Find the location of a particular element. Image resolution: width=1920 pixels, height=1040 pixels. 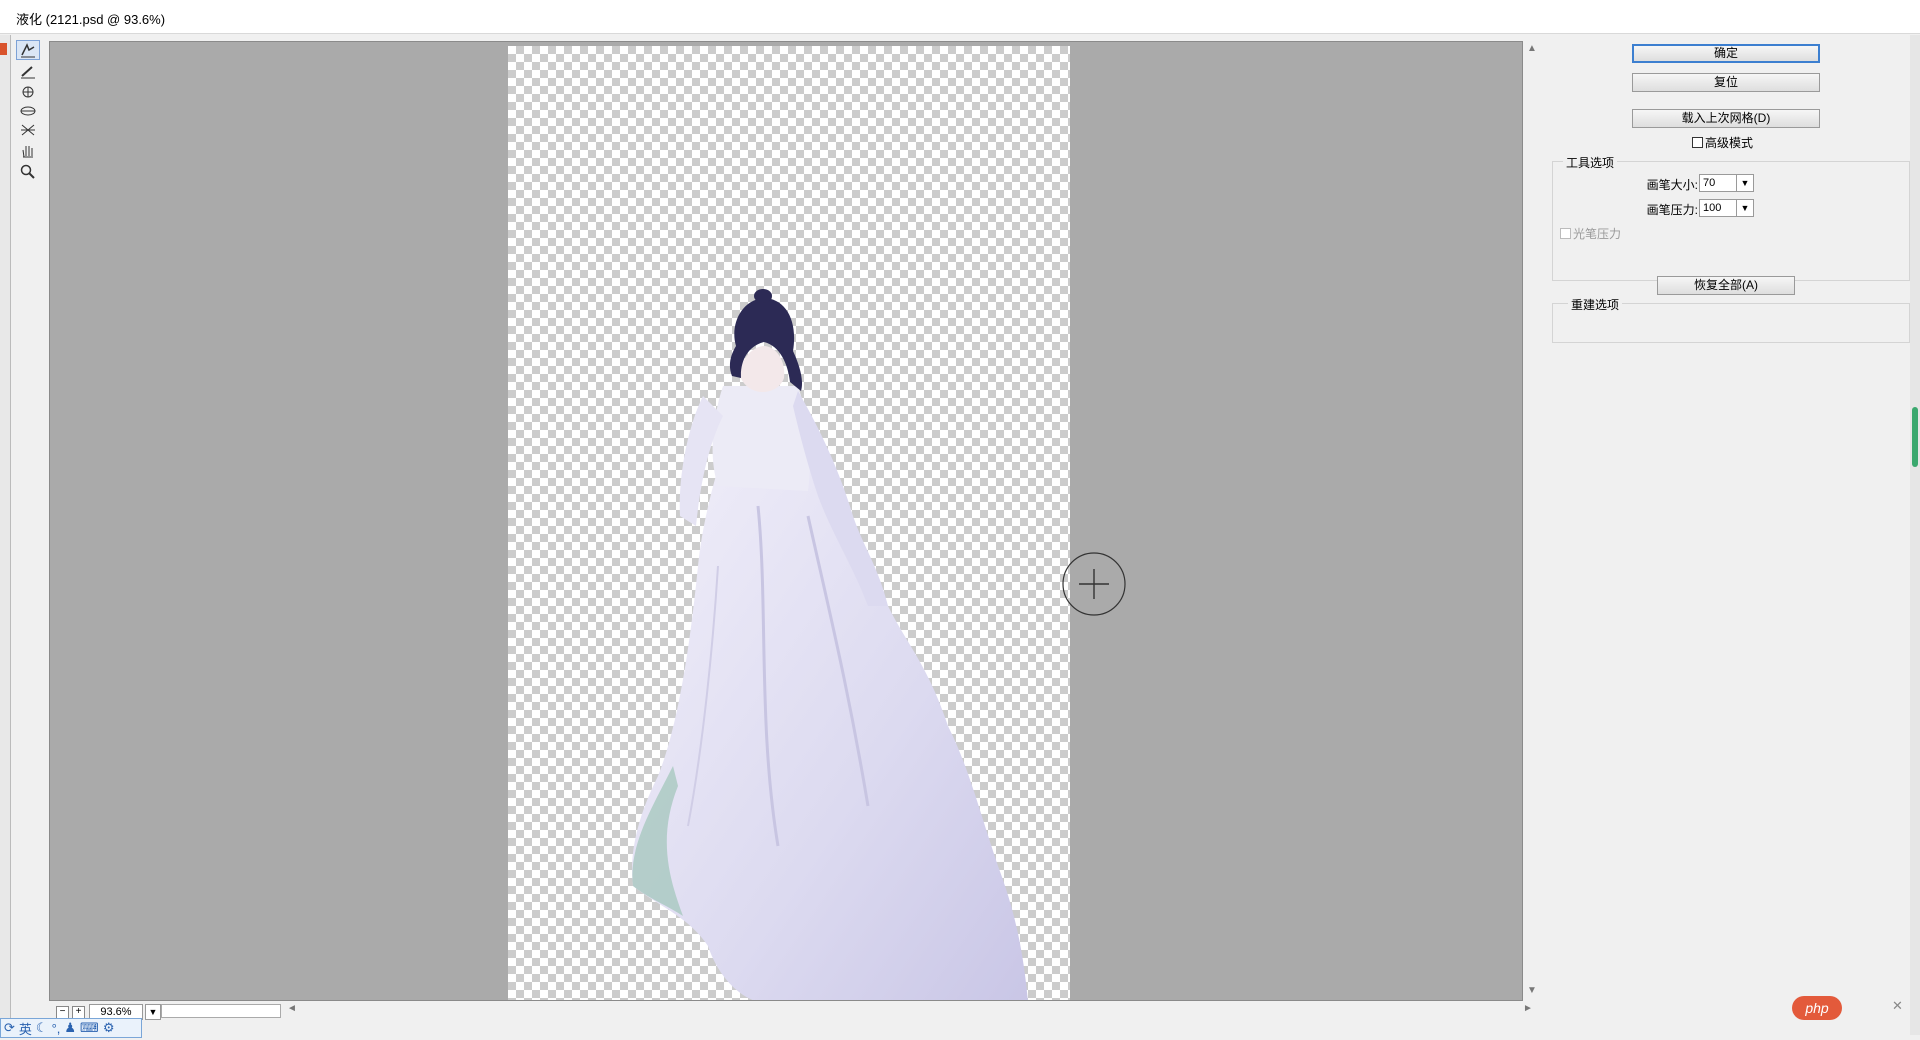

bloat-icon is located at coordinates (28, 111).